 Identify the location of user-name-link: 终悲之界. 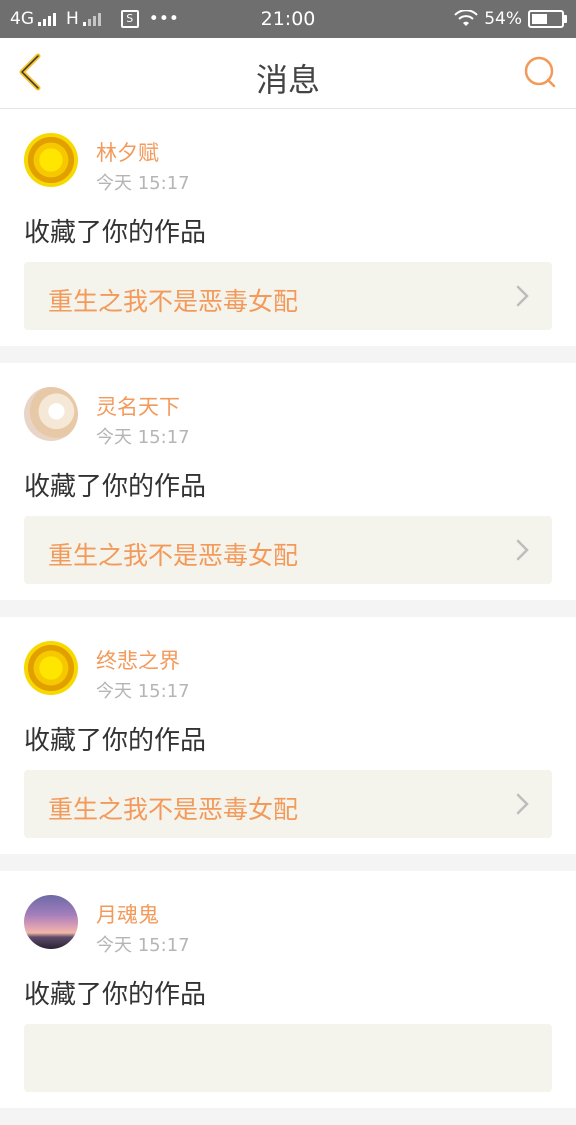
(138, 660).